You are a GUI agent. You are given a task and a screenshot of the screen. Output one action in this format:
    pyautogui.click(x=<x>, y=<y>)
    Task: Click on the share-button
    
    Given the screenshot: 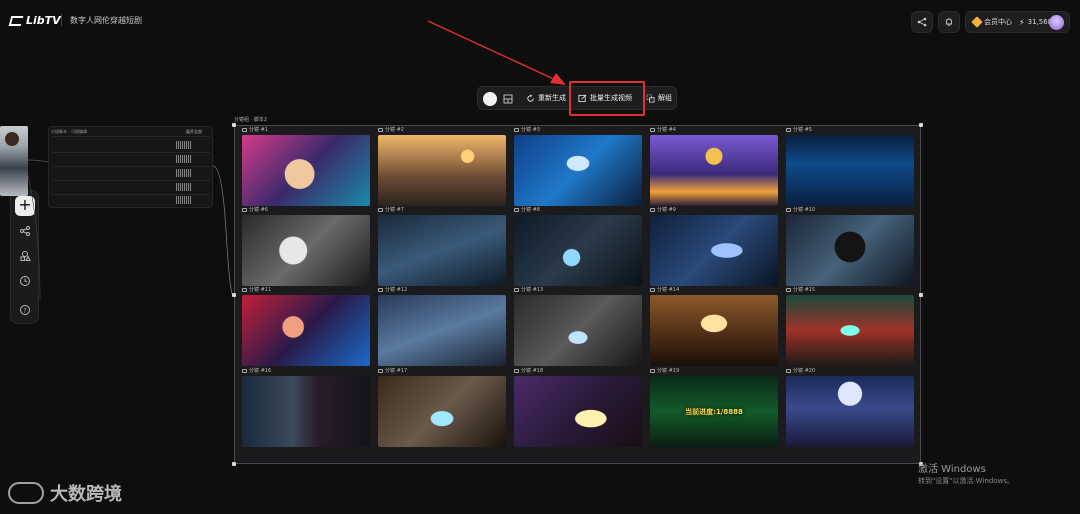 What is the action you would take?
    pyautogui.click(x=922, y=22)
    